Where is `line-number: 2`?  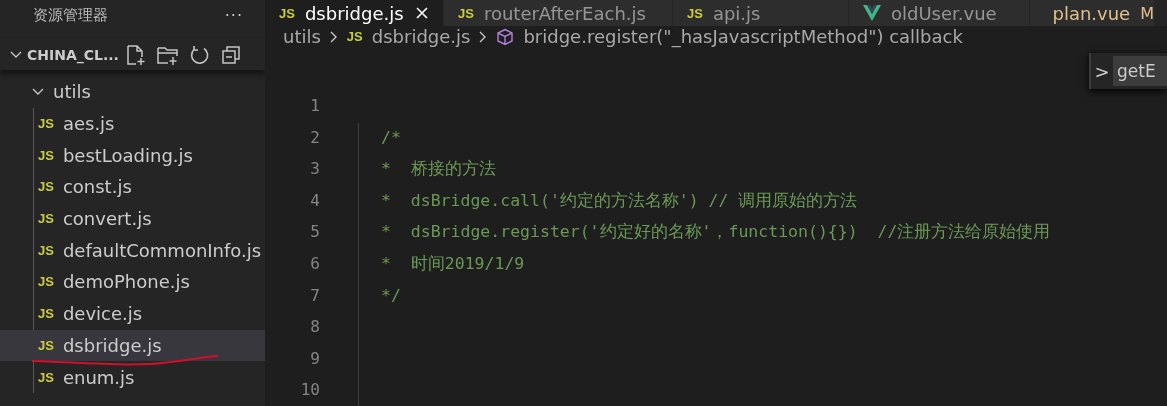 line-number: 2 is located at coordinates (314, 137).